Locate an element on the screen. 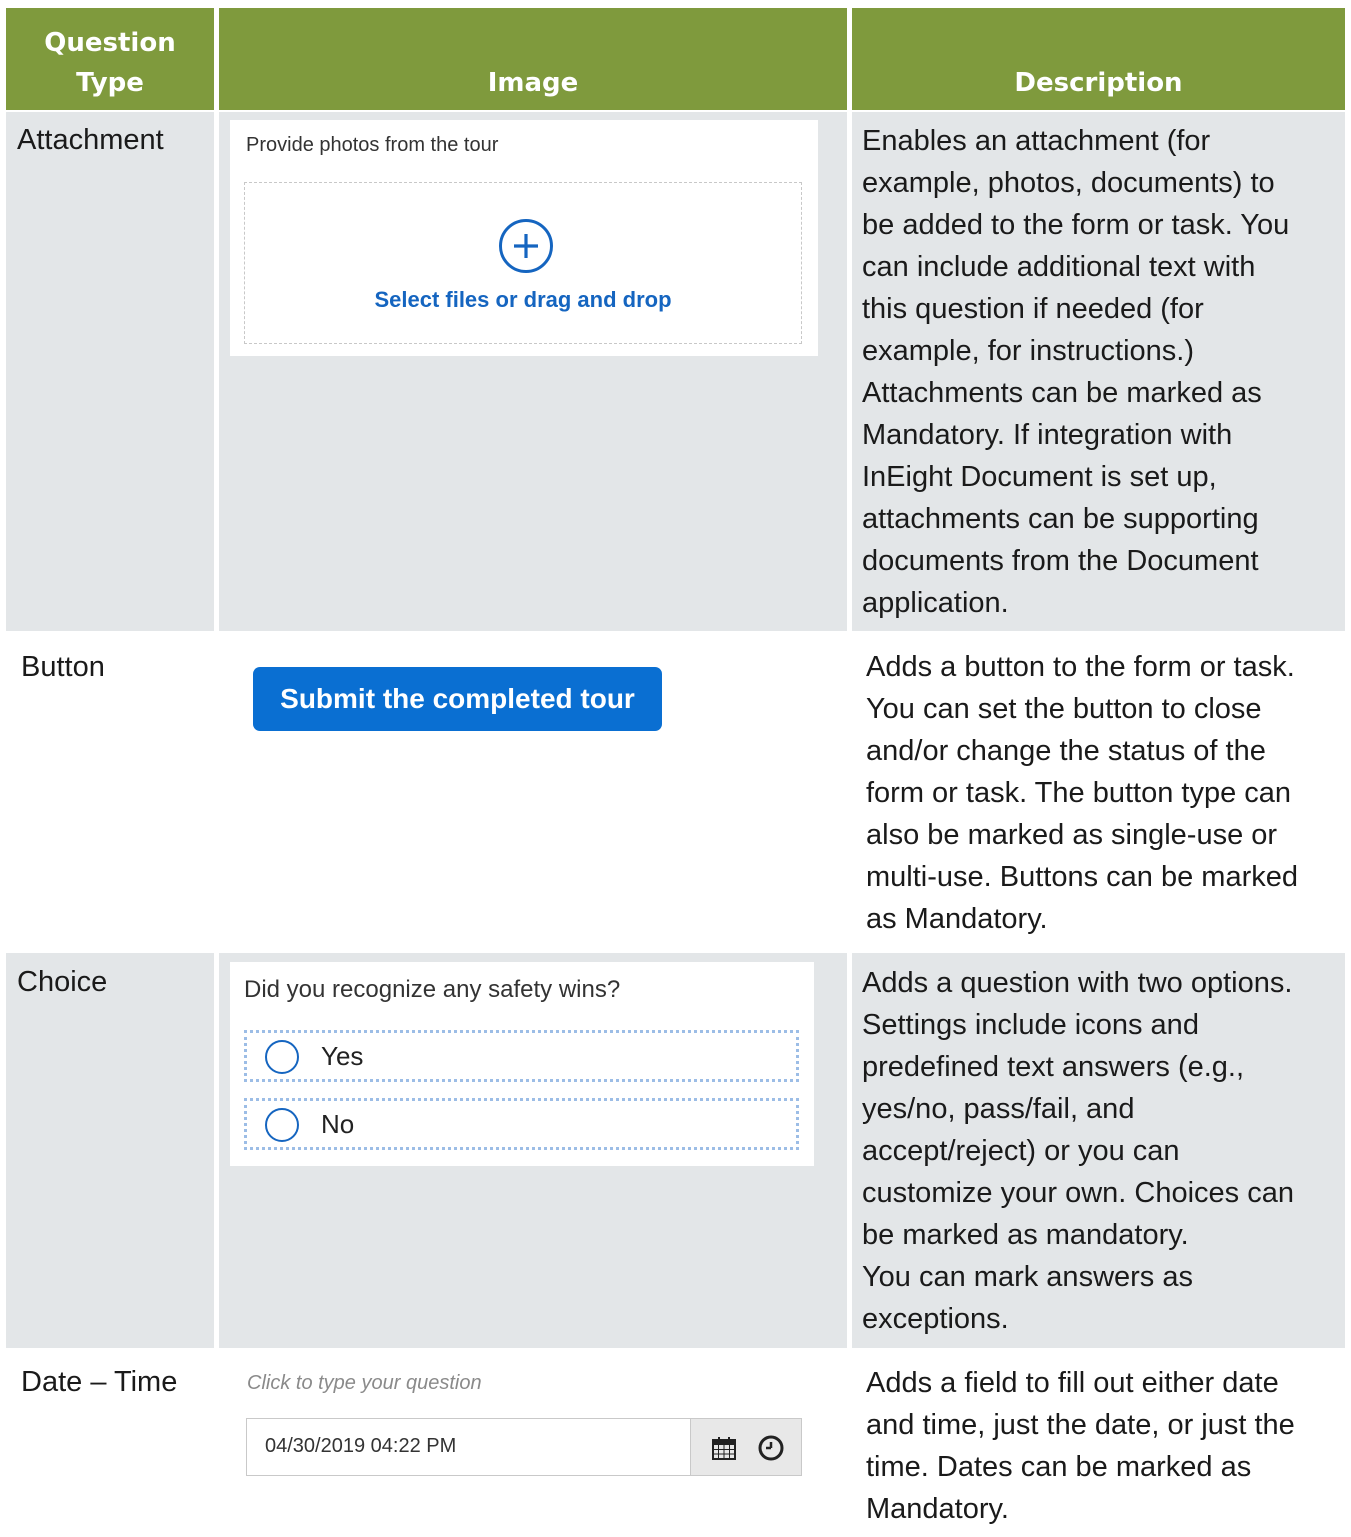  date-time-icon-group is located at coordinates (745, 1447).